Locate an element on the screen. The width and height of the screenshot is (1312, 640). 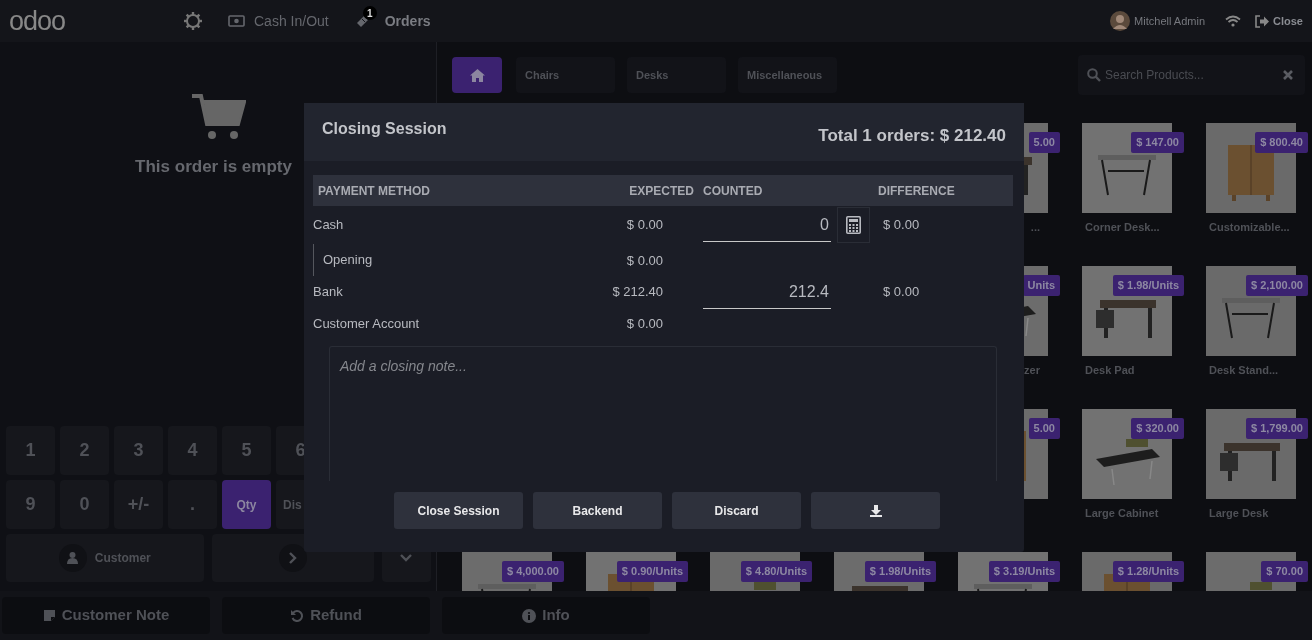
numpad-key: . is located at coordinates (192, 504).